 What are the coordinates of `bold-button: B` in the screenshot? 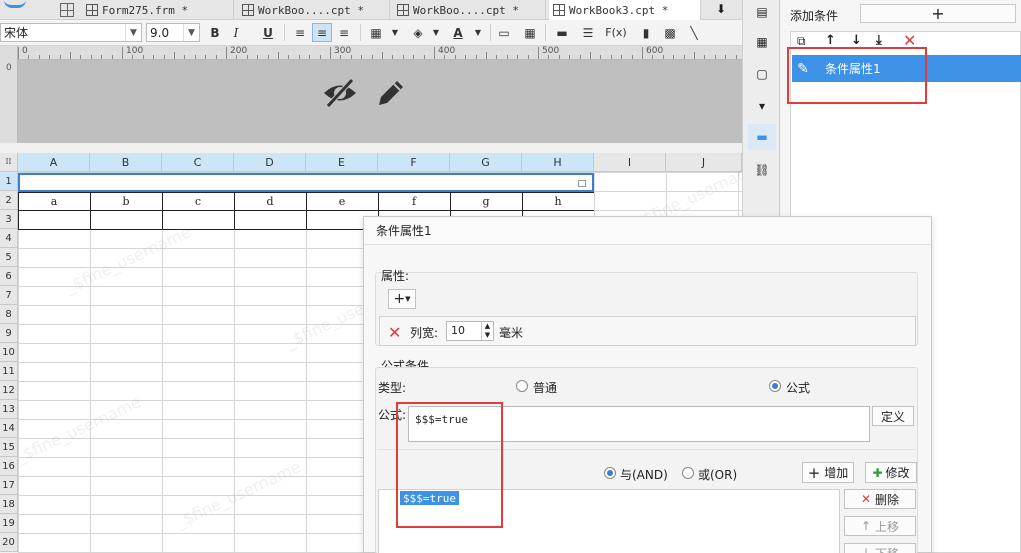 It's located at (215, 32).